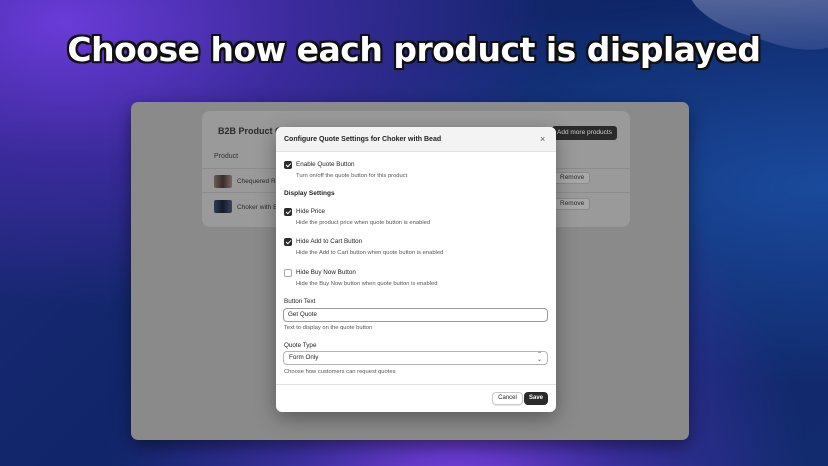 Image resolution: width=828 pixels, height=466 pixels. What do you see at coordinates (311, 211) in the screenshot?
I see `hide-price-label: Hide Price` at bounding box center [311, 211].